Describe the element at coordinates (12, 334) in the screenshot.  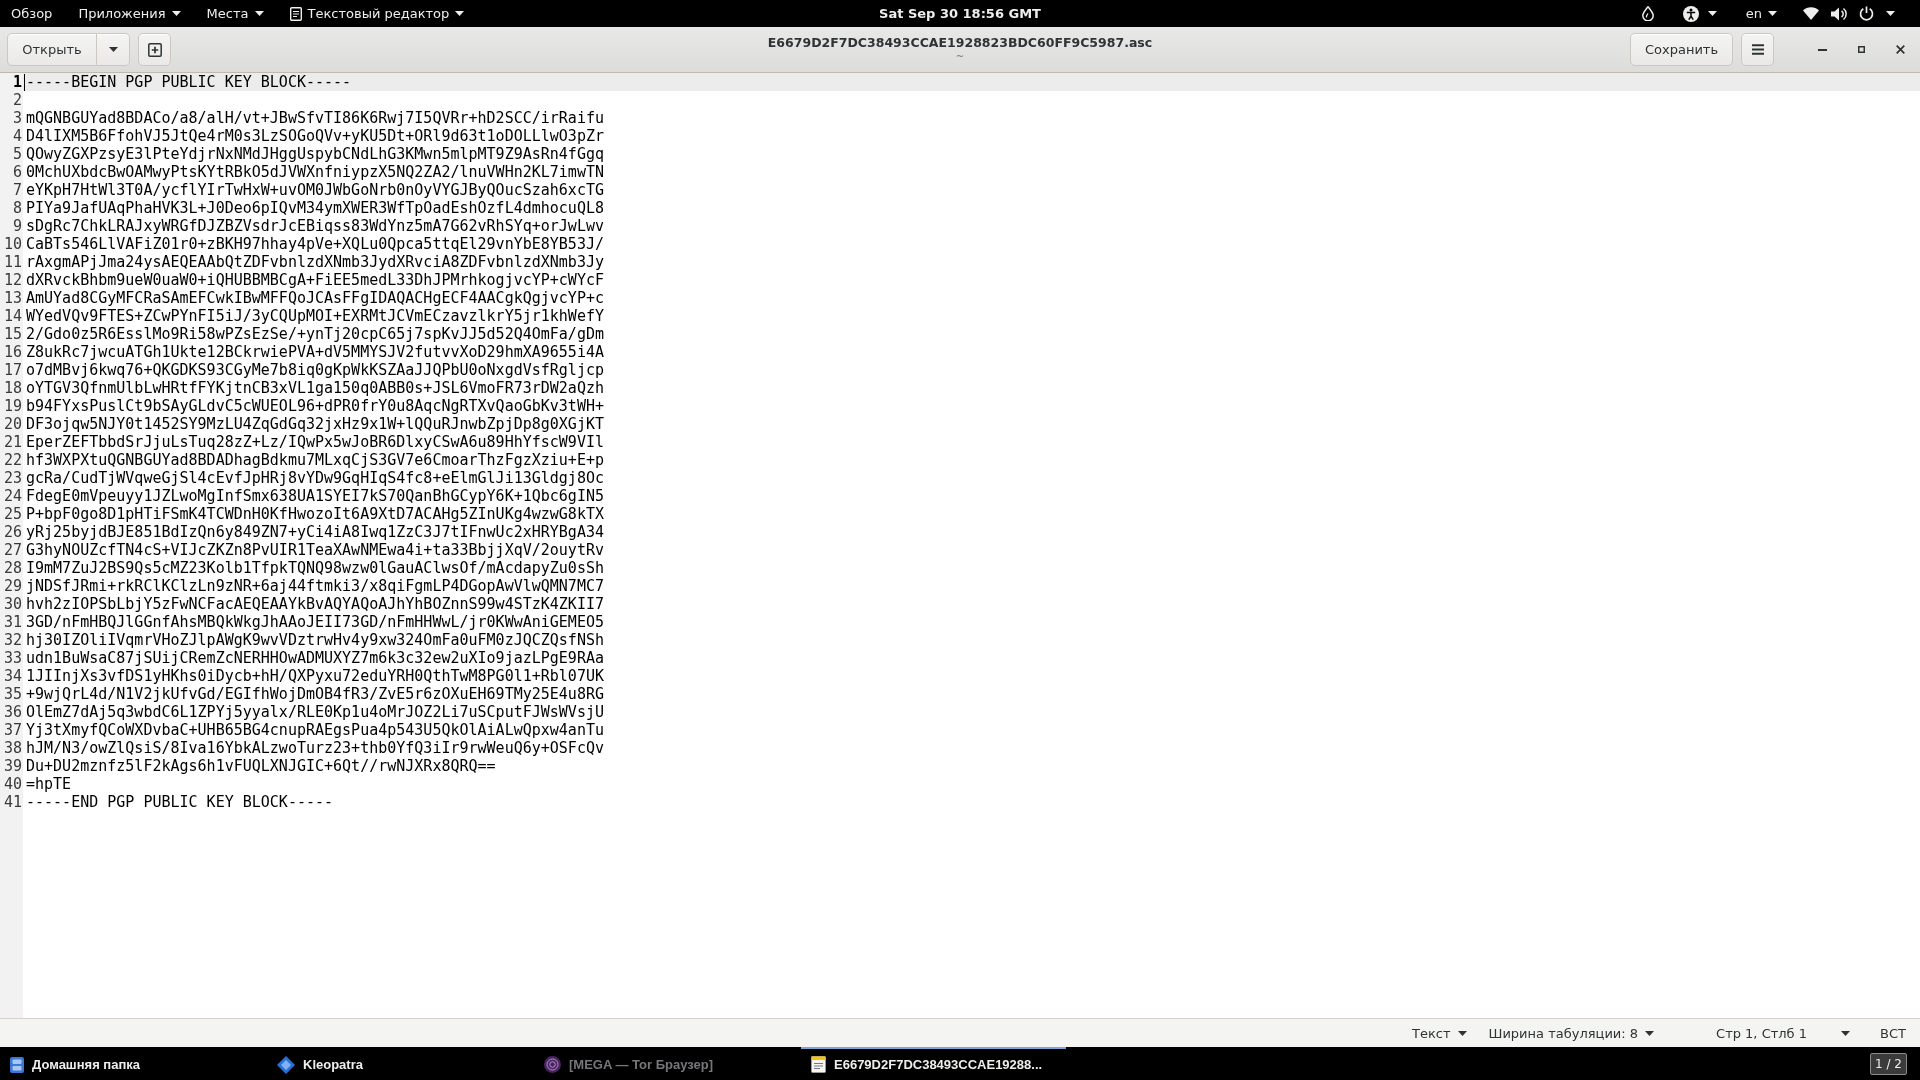
I see `line-number: 15` at that location.